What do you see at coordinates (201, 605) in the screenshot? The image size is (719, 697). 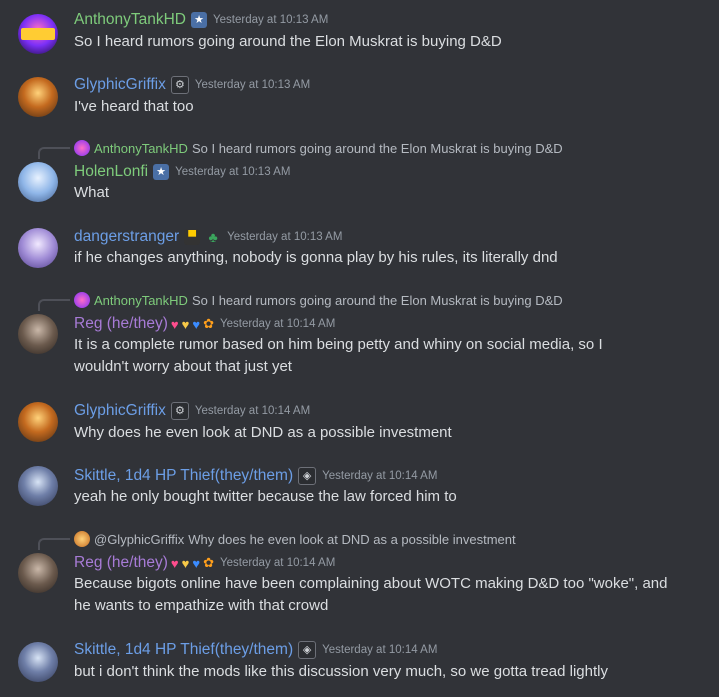 I see `message-line: he wants to empathize with that crowd` at bounding box center [201, 605].